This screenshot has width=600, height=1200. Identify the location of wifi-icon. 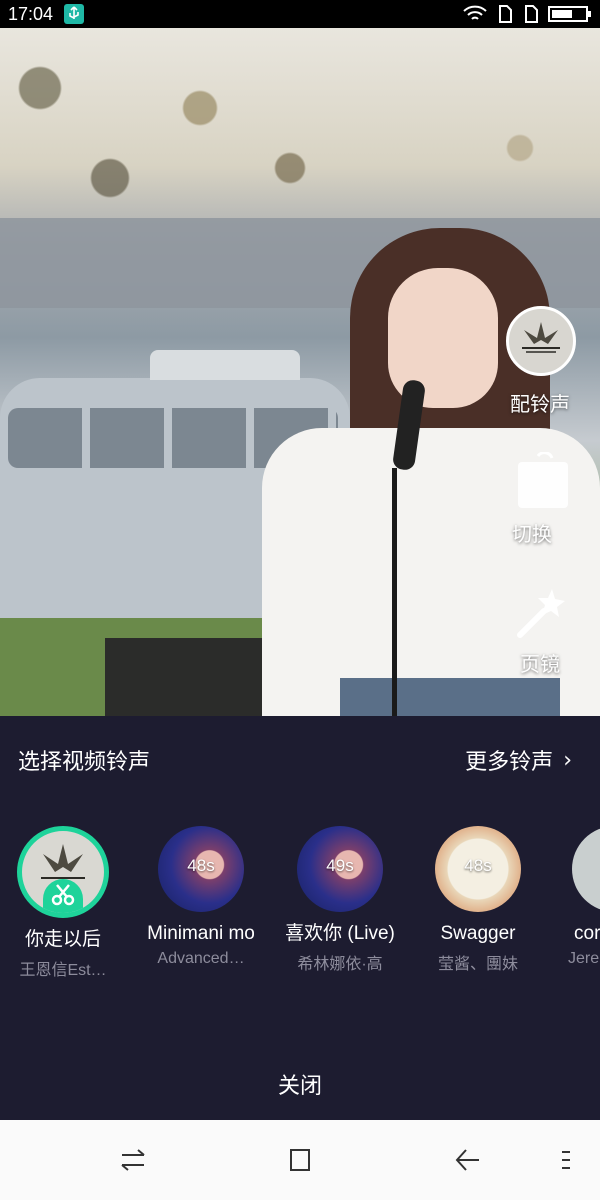
(475, 12).